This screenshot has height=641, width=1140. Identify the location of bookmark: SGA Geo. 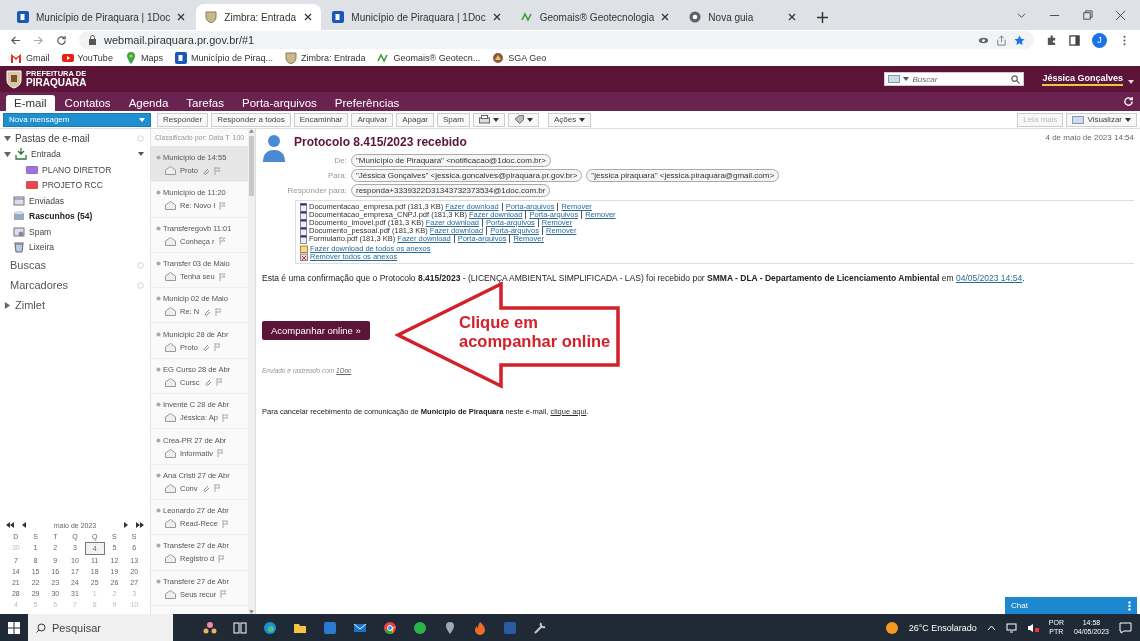
(519, 58).